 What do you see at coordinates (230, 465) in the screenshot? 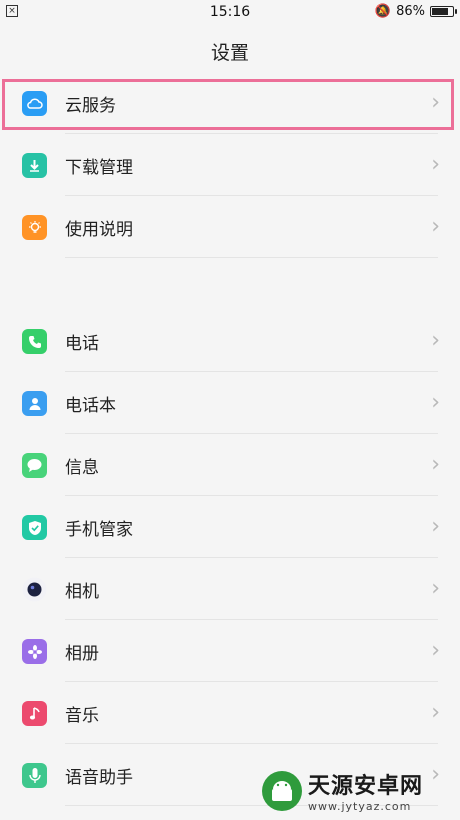
I see `settings-item-message: 信息 ›` at bounding box center [230, 465].